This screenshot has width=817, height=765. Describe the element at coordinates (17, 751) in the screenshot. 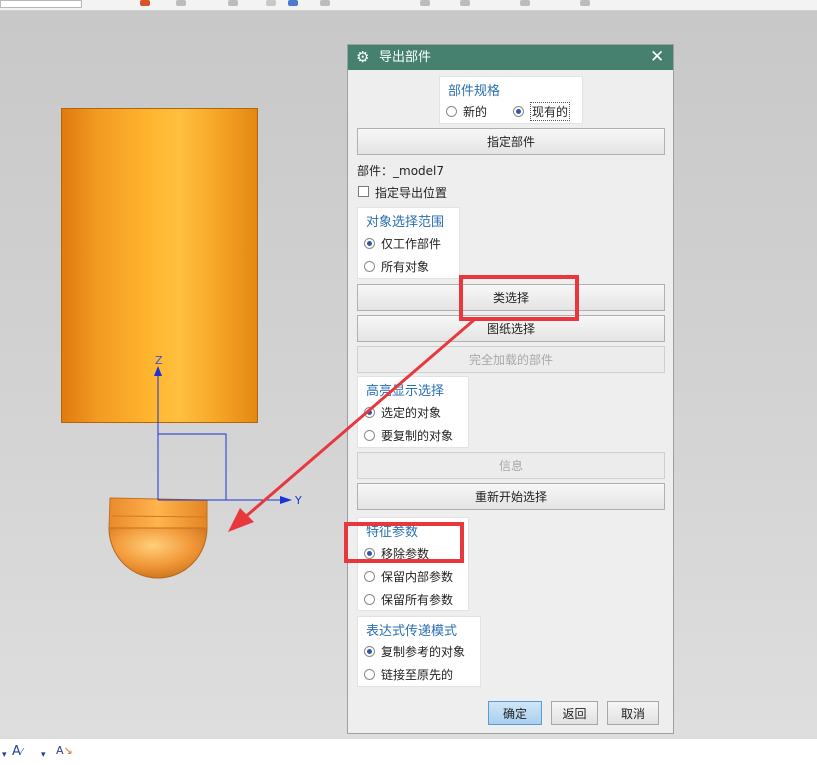

I see `text-style-icon: A⁄` at that location.